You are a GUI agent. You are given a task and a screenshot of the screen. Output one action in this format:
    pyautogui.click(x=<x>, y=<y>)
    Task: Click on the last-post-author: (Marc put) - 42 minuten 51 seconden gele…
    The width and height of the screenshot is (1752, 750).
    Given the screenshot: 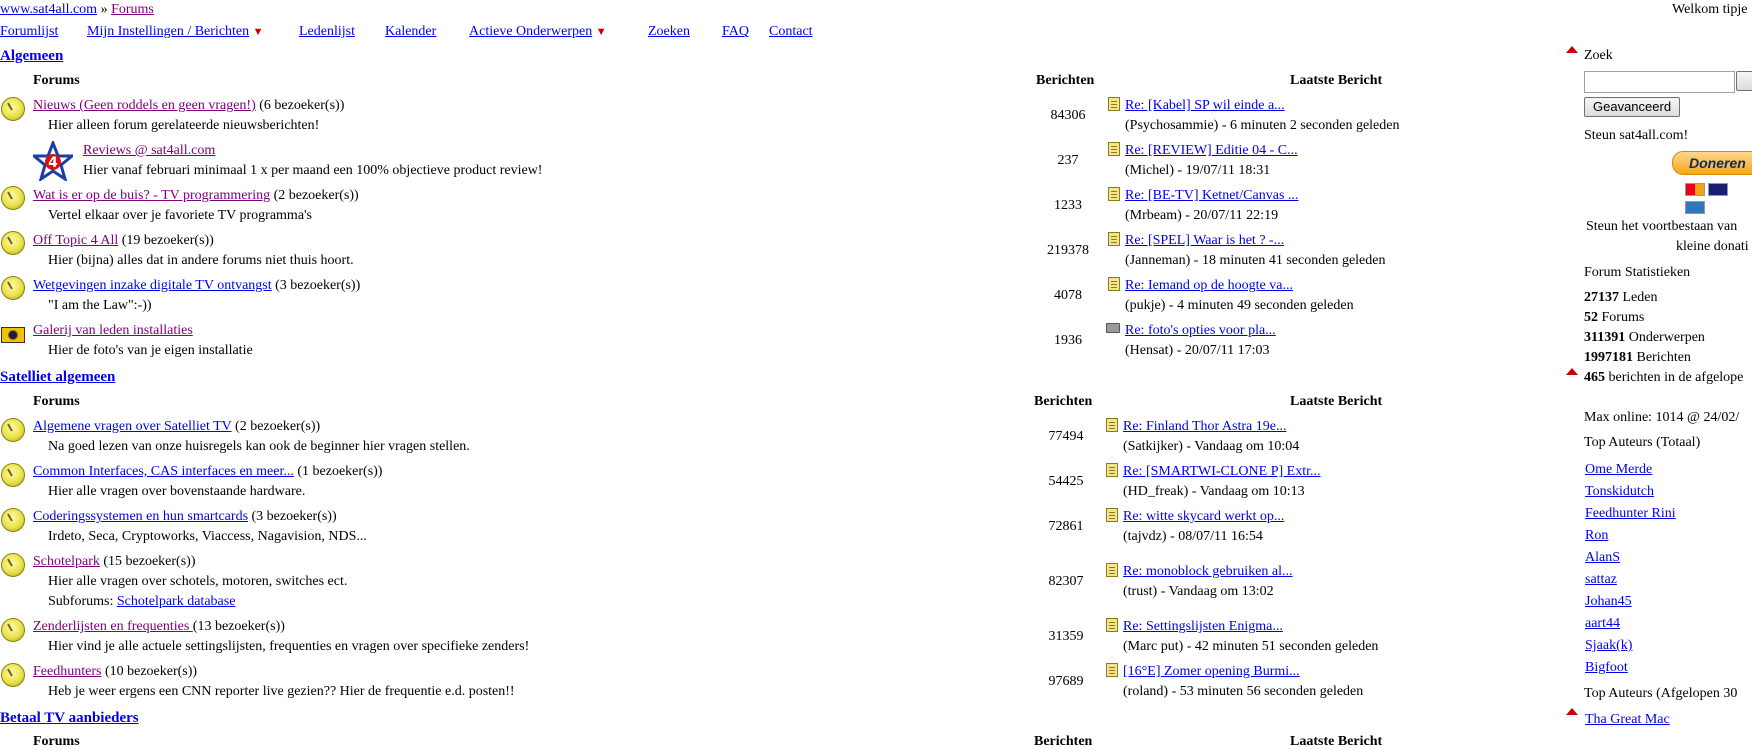 What is the action you would take?
    pyautogui.click(x=1251, y=646)
    